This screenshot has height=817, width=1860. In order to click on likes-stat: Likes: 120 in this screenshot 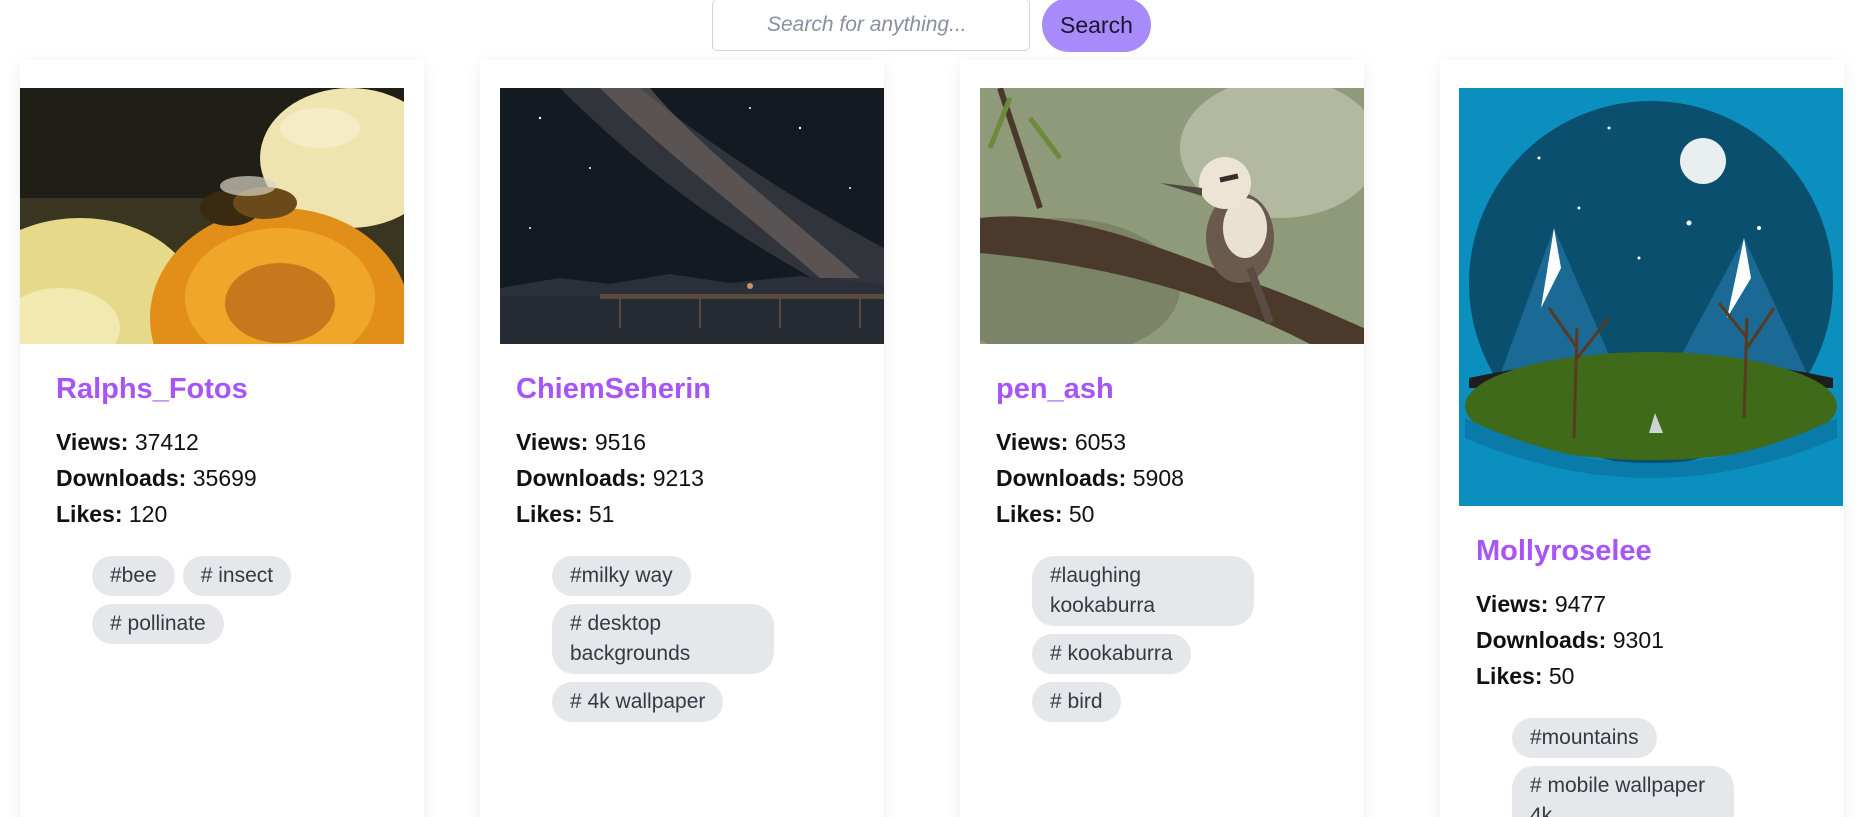, I will do `click(204, 514)`.